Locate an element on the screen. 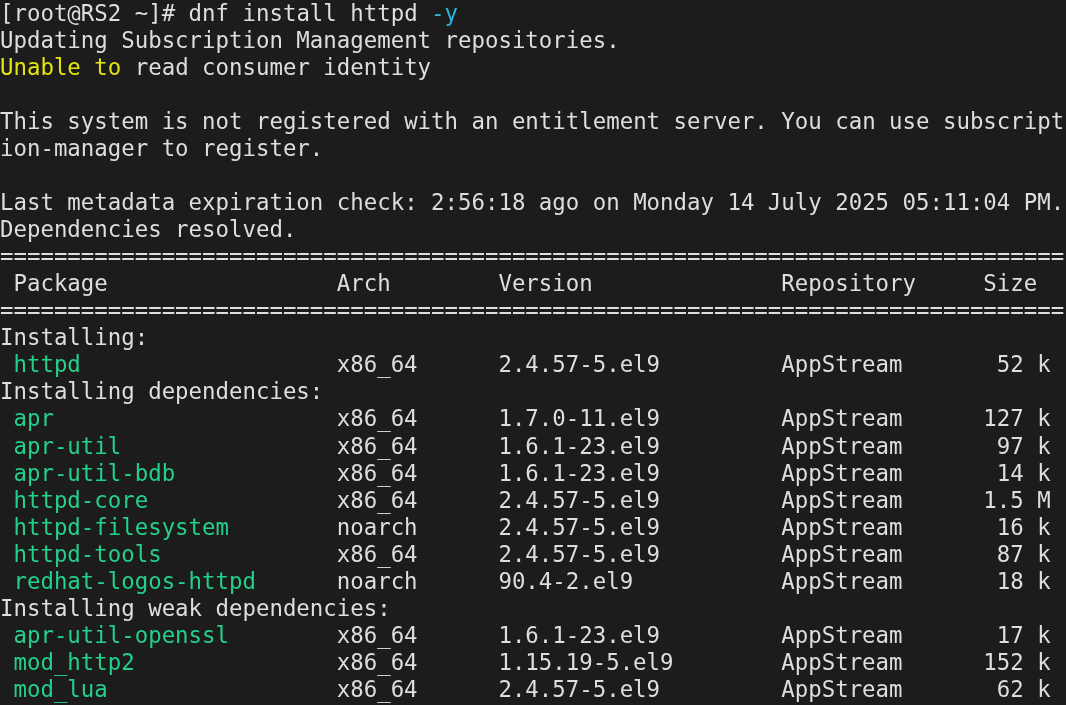 The height and width of the screenshot is (705, 1066). package-version: 90.4-2.el9 is located at coordinates (566, 581).